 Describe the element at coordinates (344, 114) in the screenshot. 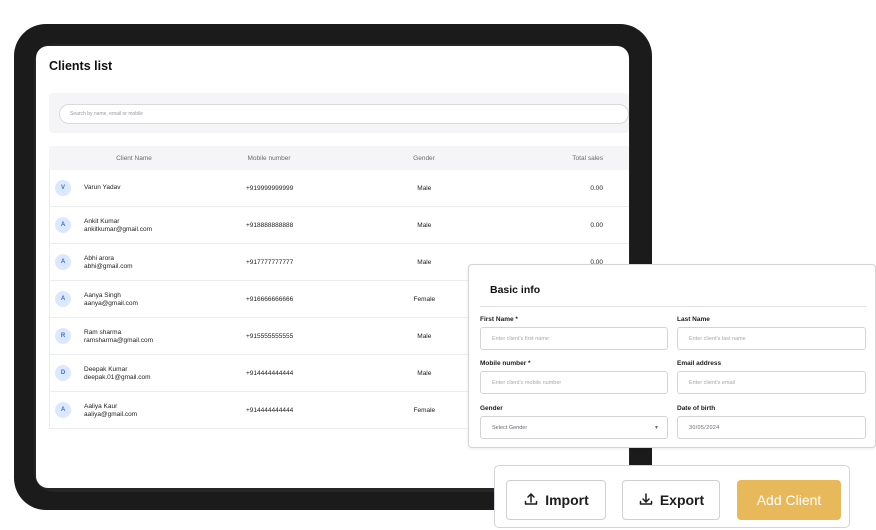

I see `search-input` at that location.